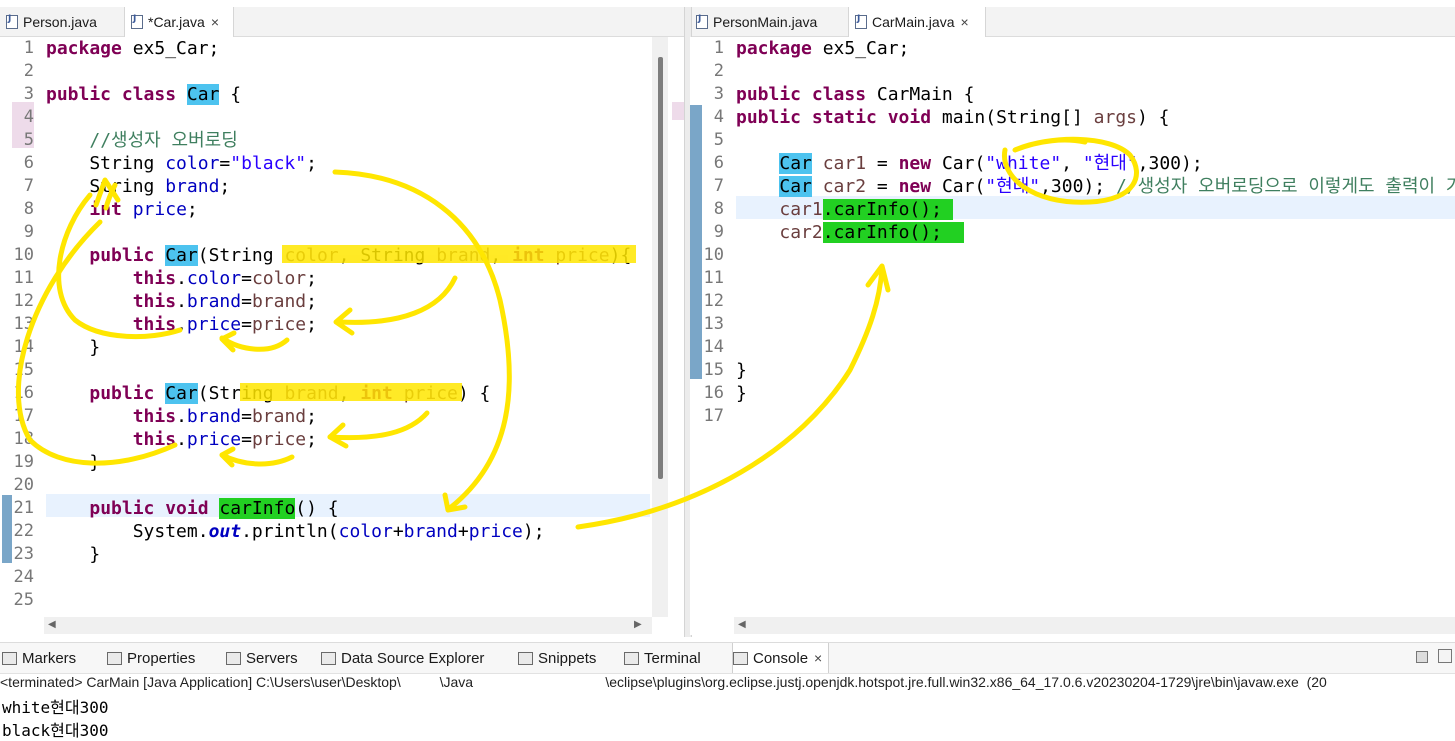 Image resolution: width=1455 pixels, height=741 pixels. Describe the element at coordinates (855, 94) in the screenshot. I see `code-line: public class CarMain {` at that location.